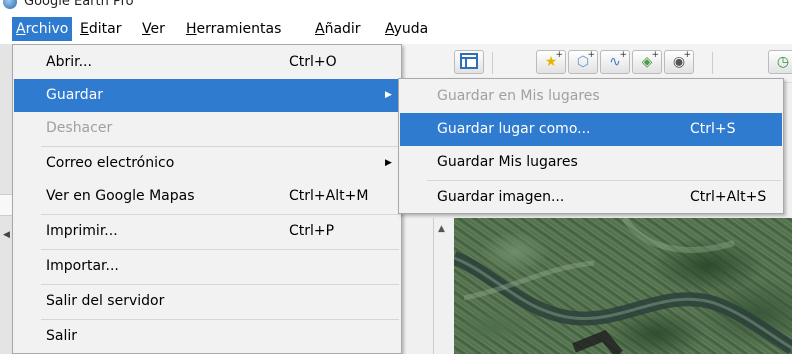  I want to click on title-bar: Google Earth Pro, so click(396, 7).